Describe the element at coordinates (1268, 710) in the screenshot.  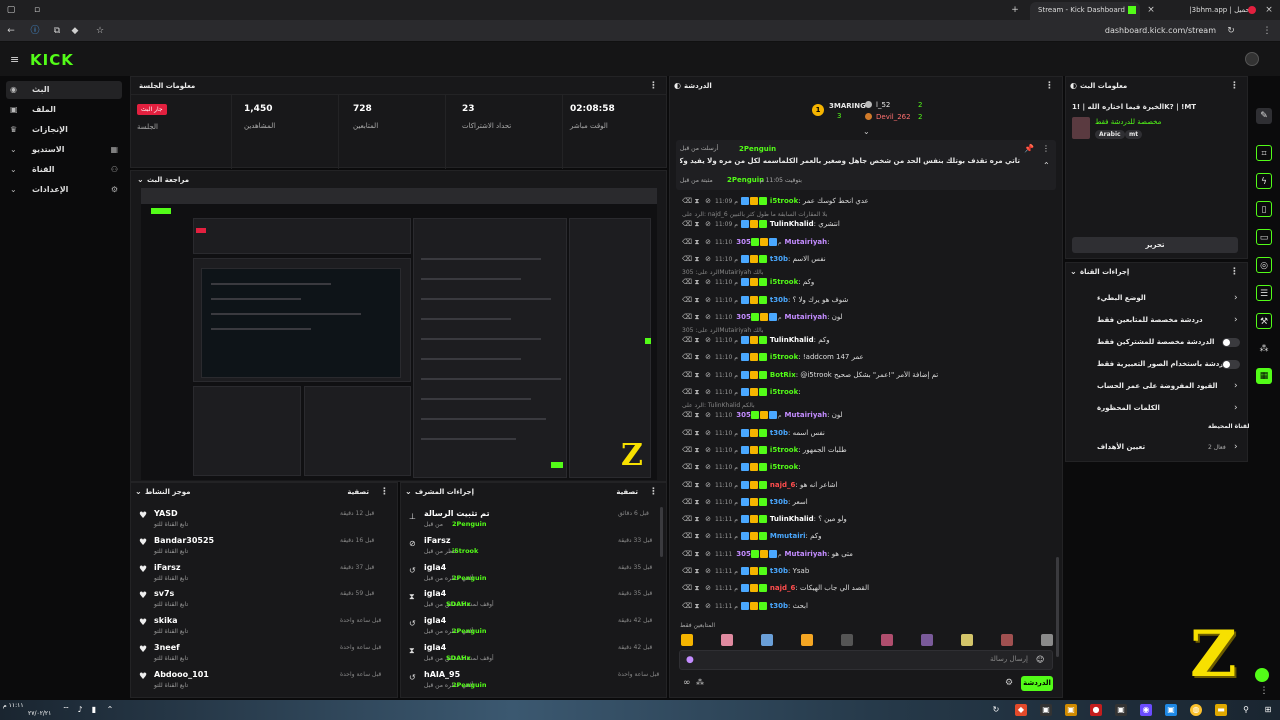
I see `windows-start-icon: ⊞` at that location.